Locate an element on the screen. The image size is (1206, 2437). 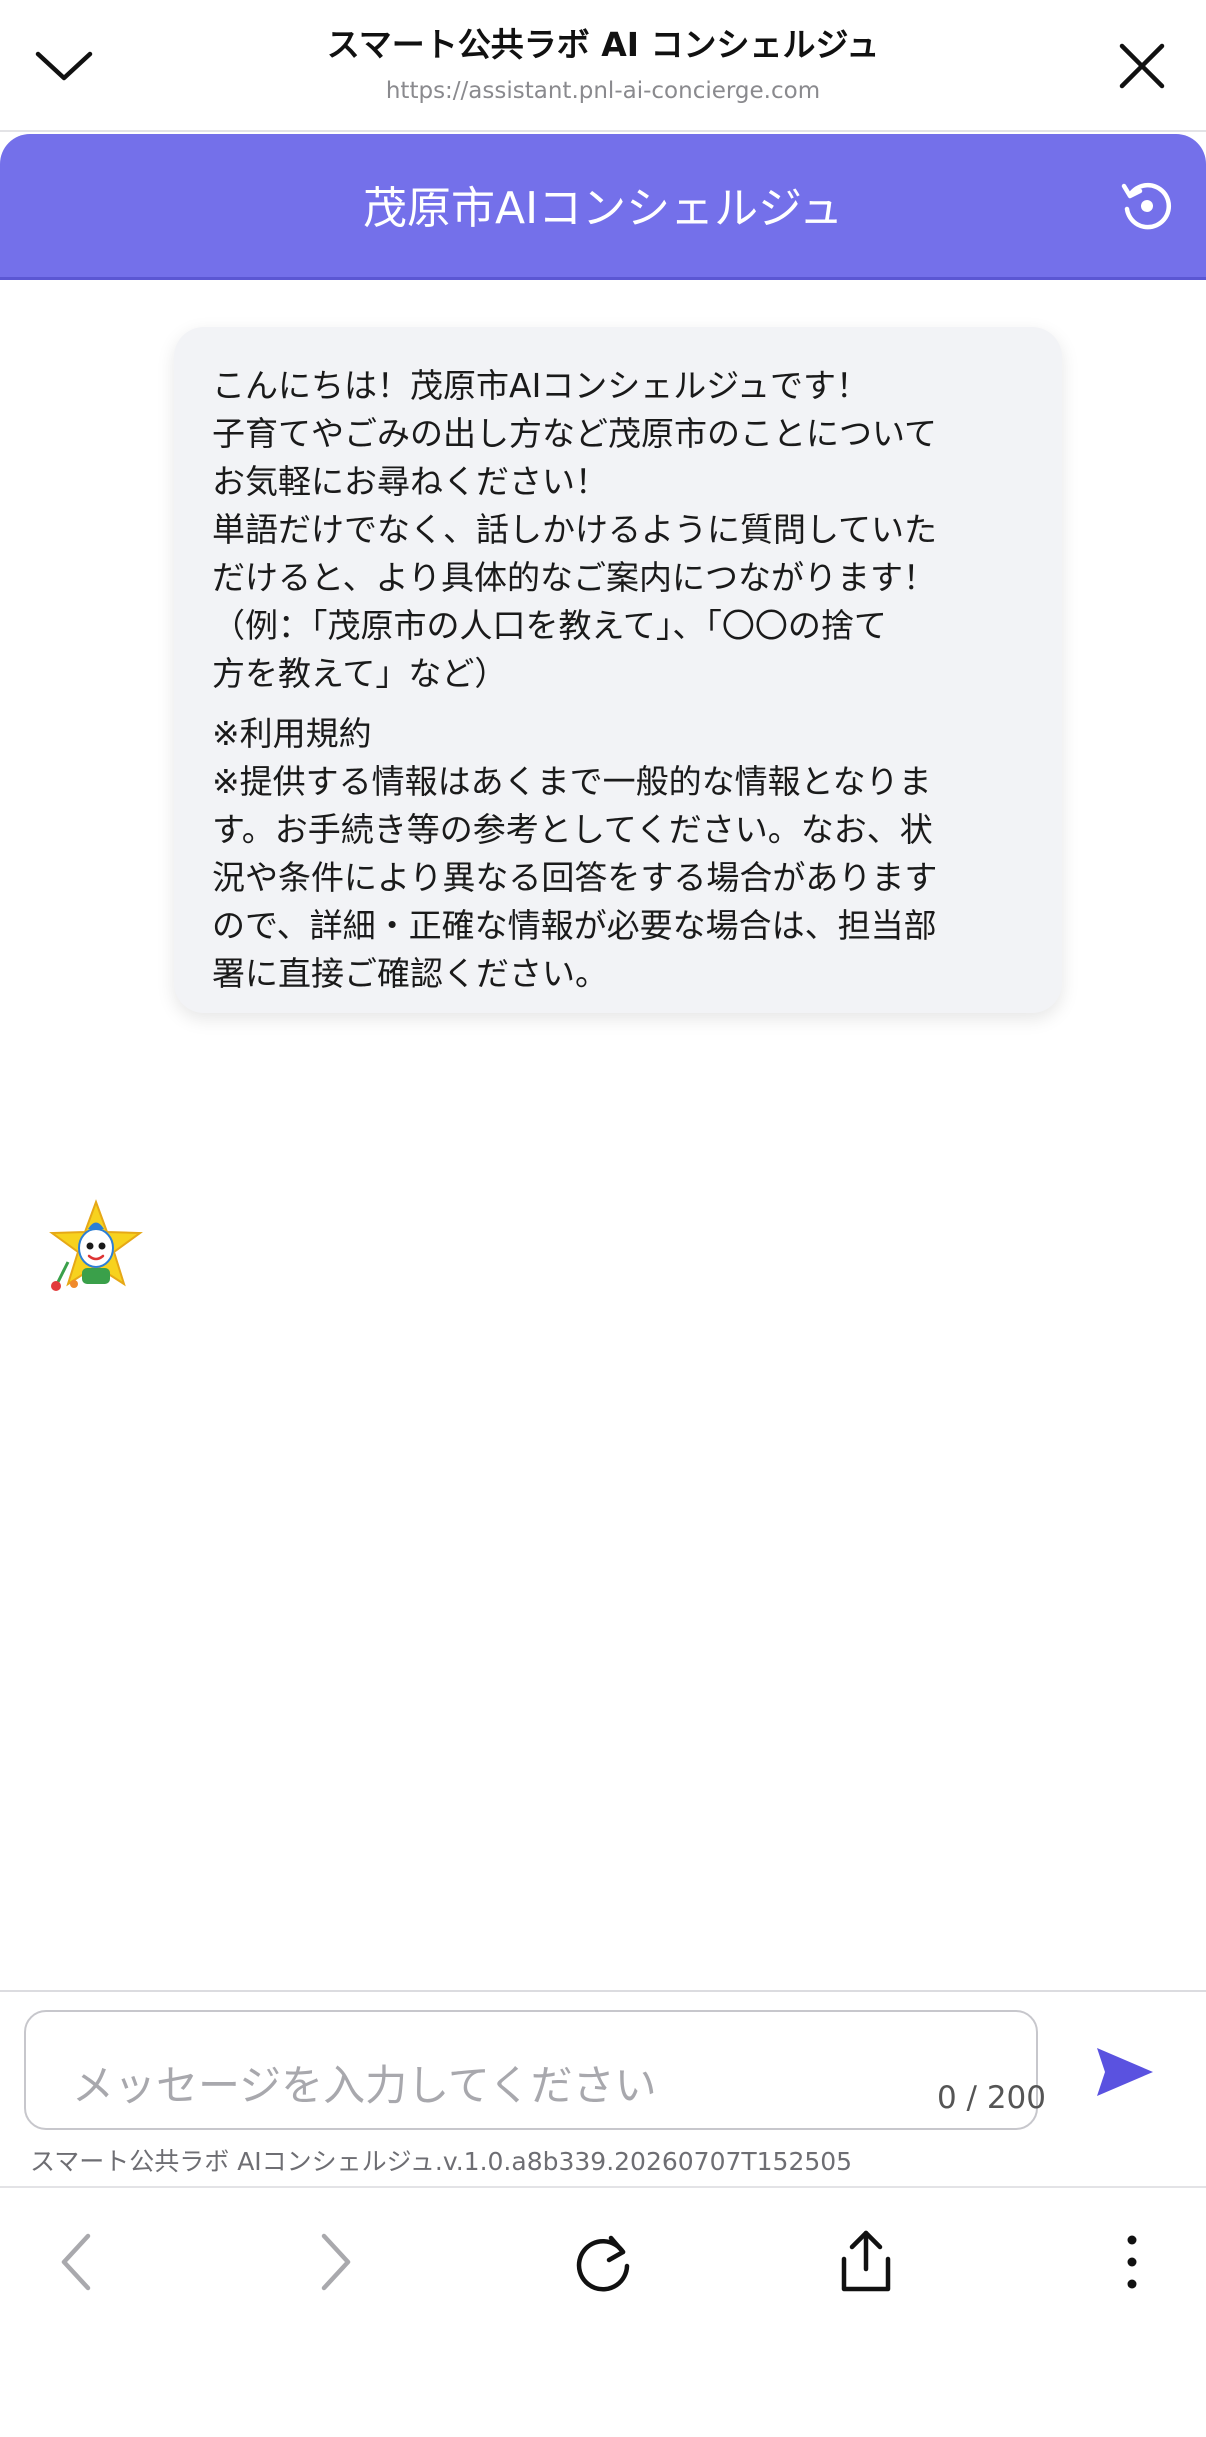
browser-url: https://assistant.pnl-ai-concierge.com is located at coordinates (603, 91).